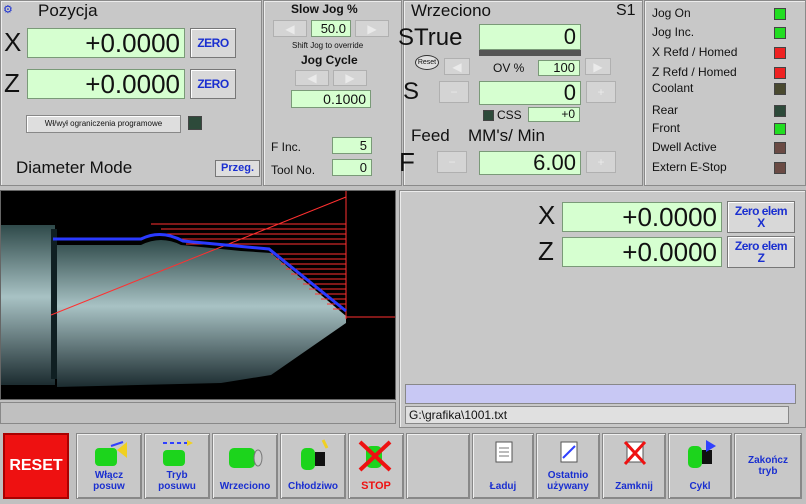 Image resolution: width=806 pixels, height=504 pixels. I want to click on status-label: Jog Inc., so click(673, 32).